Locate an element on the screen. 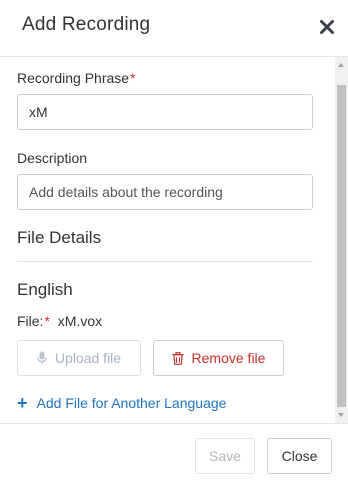 This screenshot has height=480, width=348. recording-phrase-label-text: Recording Phrase is located at coordinates (73, 78).